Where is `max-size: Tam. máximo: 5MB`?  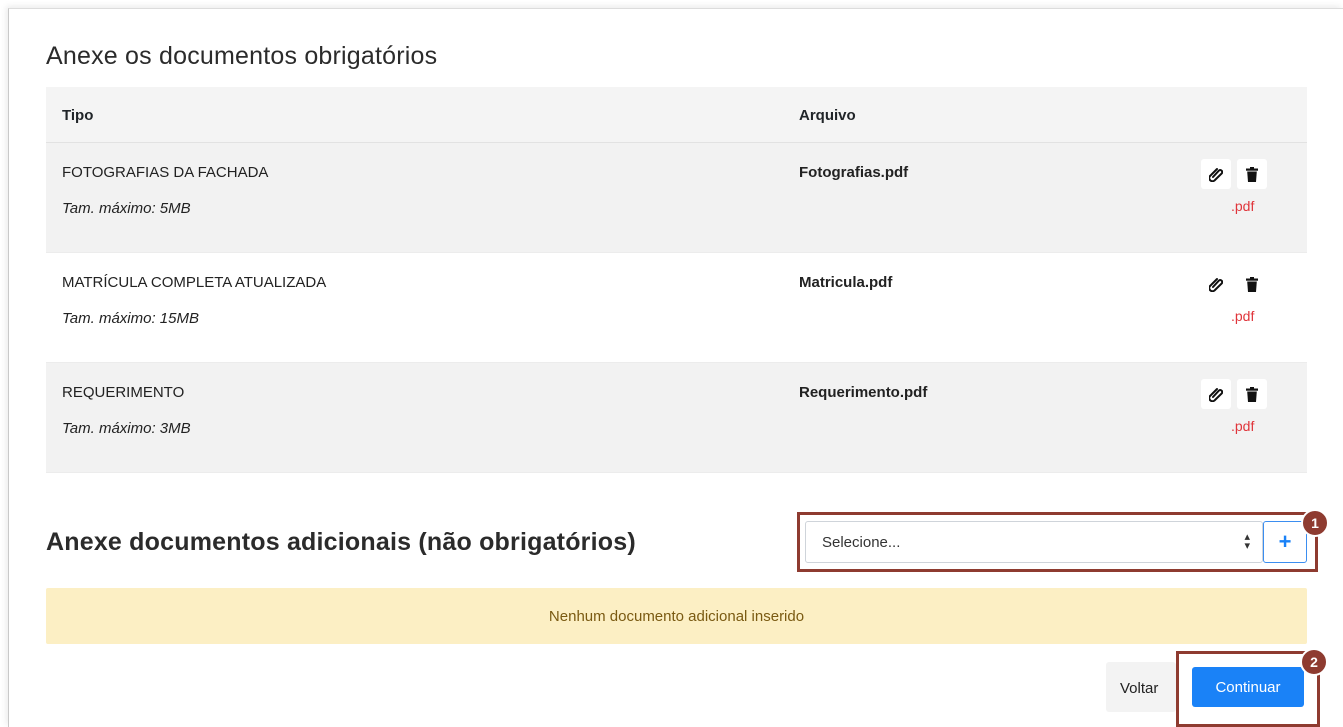 max-size: Tam. máximo: 5MB is located at coordinates (126, 208).